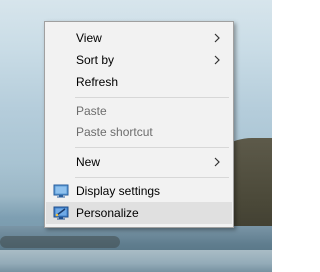 This screenshot has height=272, width=320. I want to click on menu-item-paste: Paste, so click(139, 111).